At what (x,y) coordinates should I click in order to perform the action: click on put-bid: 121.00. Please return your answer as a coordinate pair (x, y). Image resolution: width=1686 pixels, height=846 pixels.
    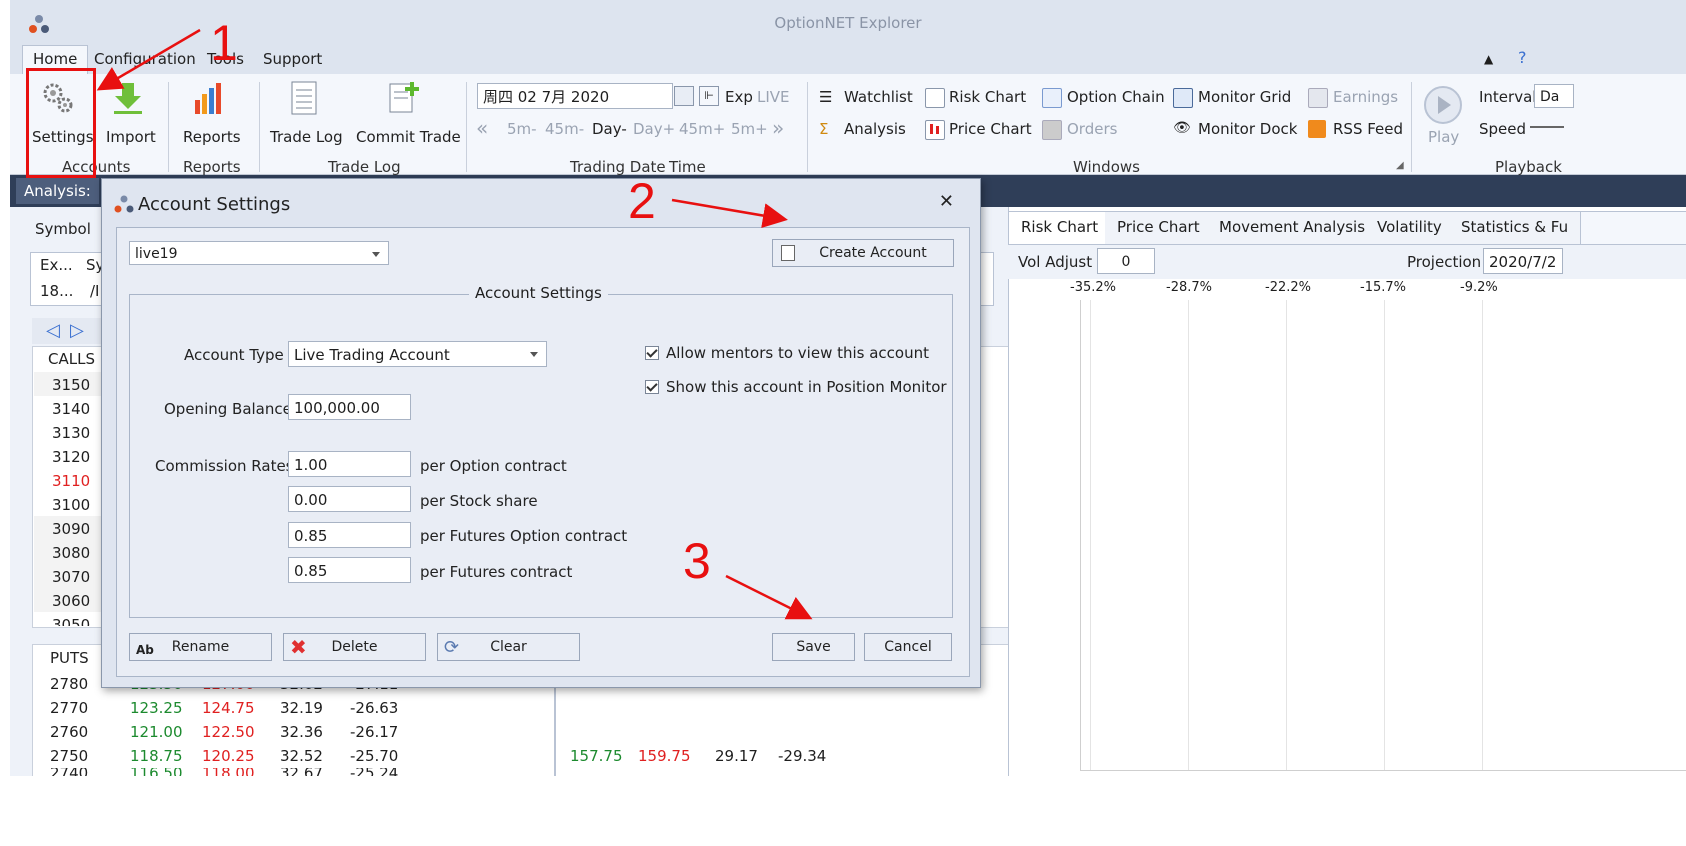
    Looking at the image, I should click on (156, 732).